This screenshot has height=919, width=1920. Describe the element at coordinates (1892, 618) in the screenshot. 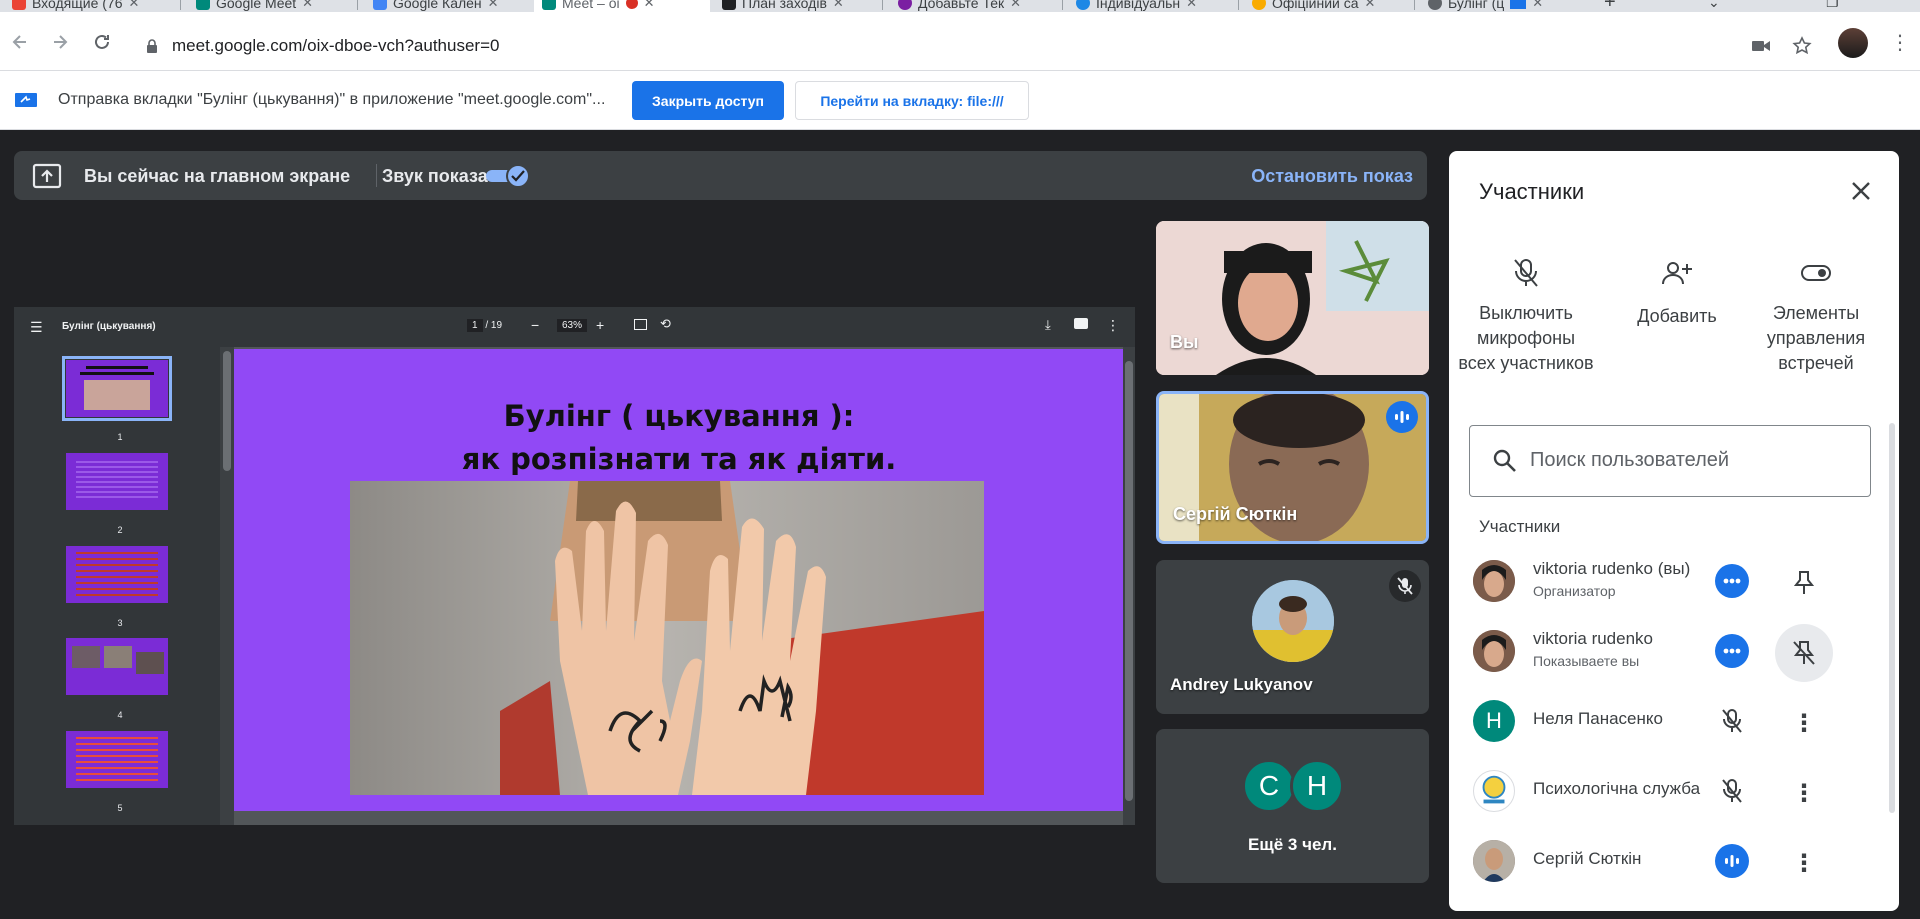

I see `panel-scrollbar` at that location.